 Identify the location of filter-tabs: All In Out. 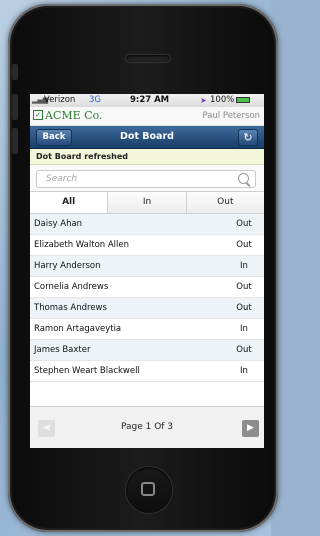
(147, 202).